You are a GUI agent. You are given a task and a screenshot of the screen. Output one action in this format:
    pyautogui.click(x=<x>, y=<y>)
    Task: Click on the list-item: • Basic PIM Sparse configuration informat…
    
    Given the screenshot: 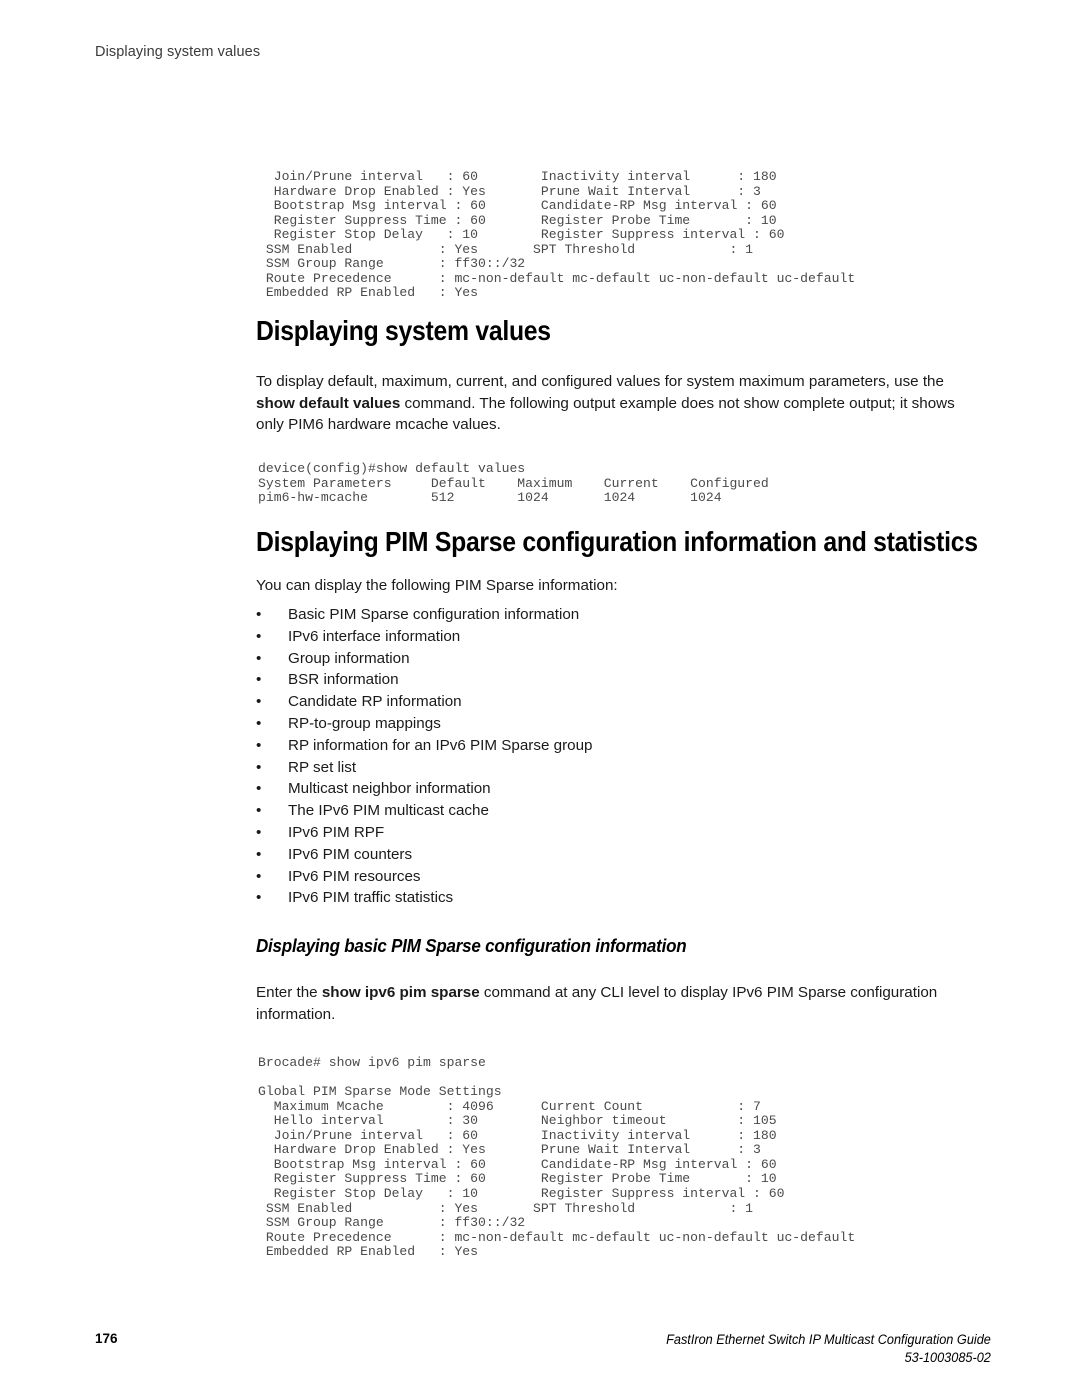 What is the action you would take?
    pyautogui.click(x=617, y=615)
    